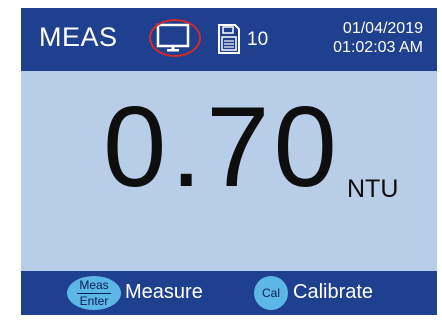 The height and width of the screenshot is (324, 442). What do you see at coordinates (94, 301) in the screenshot?
I see `enter-key-label: Enter` at bounding box center [94, 301].